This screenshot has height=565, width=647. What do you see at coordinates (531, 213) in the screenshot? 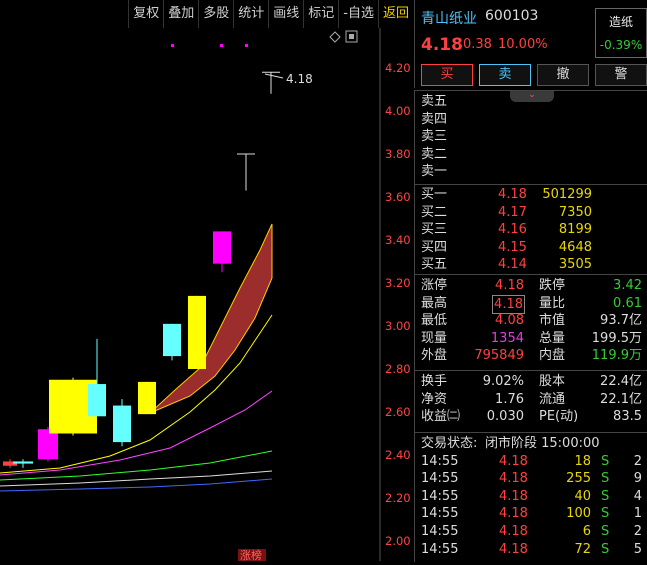
I see `bid-row: 买二 4.17 7350` at bounding box center [531, 213].